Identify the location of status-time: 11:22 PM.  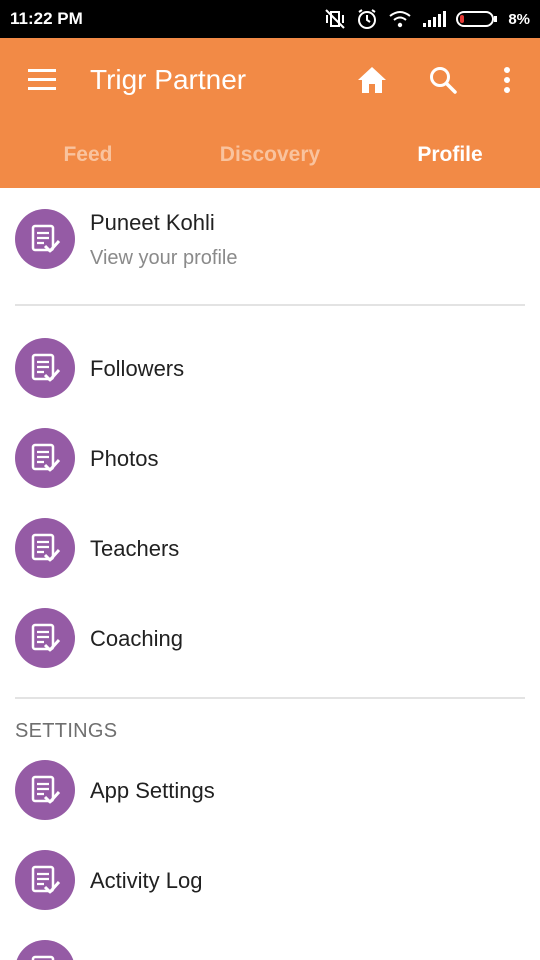
(46, 18).